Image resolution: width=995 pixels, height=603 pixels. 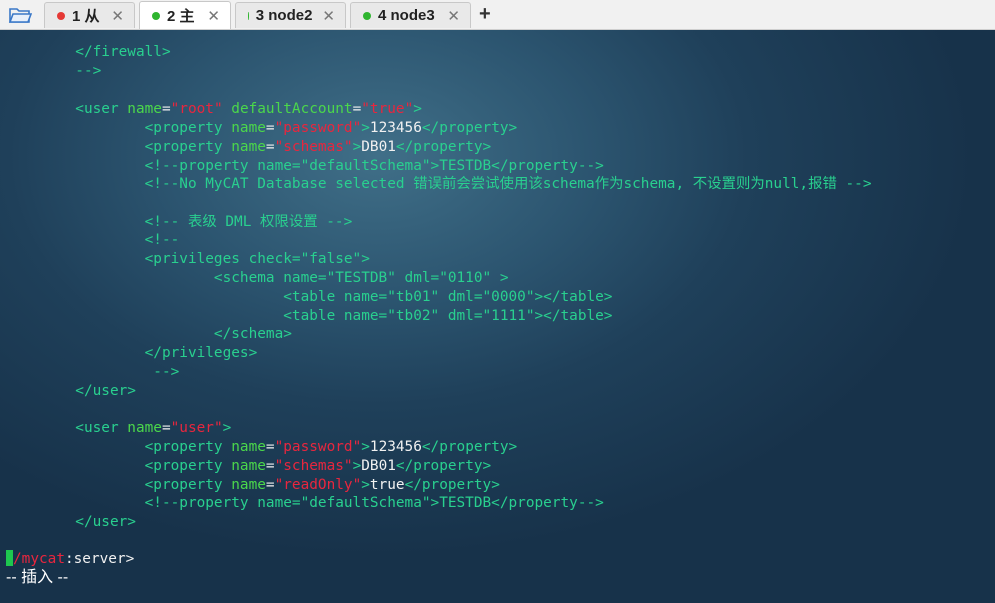 I want to click on tab-bar: 1 从 ✕ 2 主 ✕ 3 node2 ✕ 4 node3 ✕ +, so click(x=497, y=15).